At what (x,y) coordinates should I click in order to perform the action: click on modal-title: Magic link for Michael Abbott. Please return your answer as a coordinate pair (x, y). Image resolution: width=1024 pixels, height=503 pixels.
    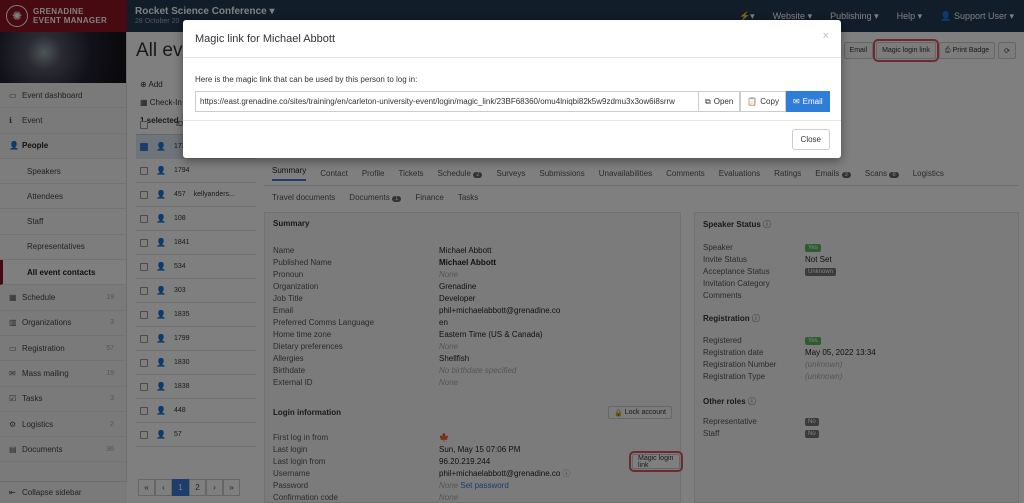
    Looking at the image, I should click on (512, 39).